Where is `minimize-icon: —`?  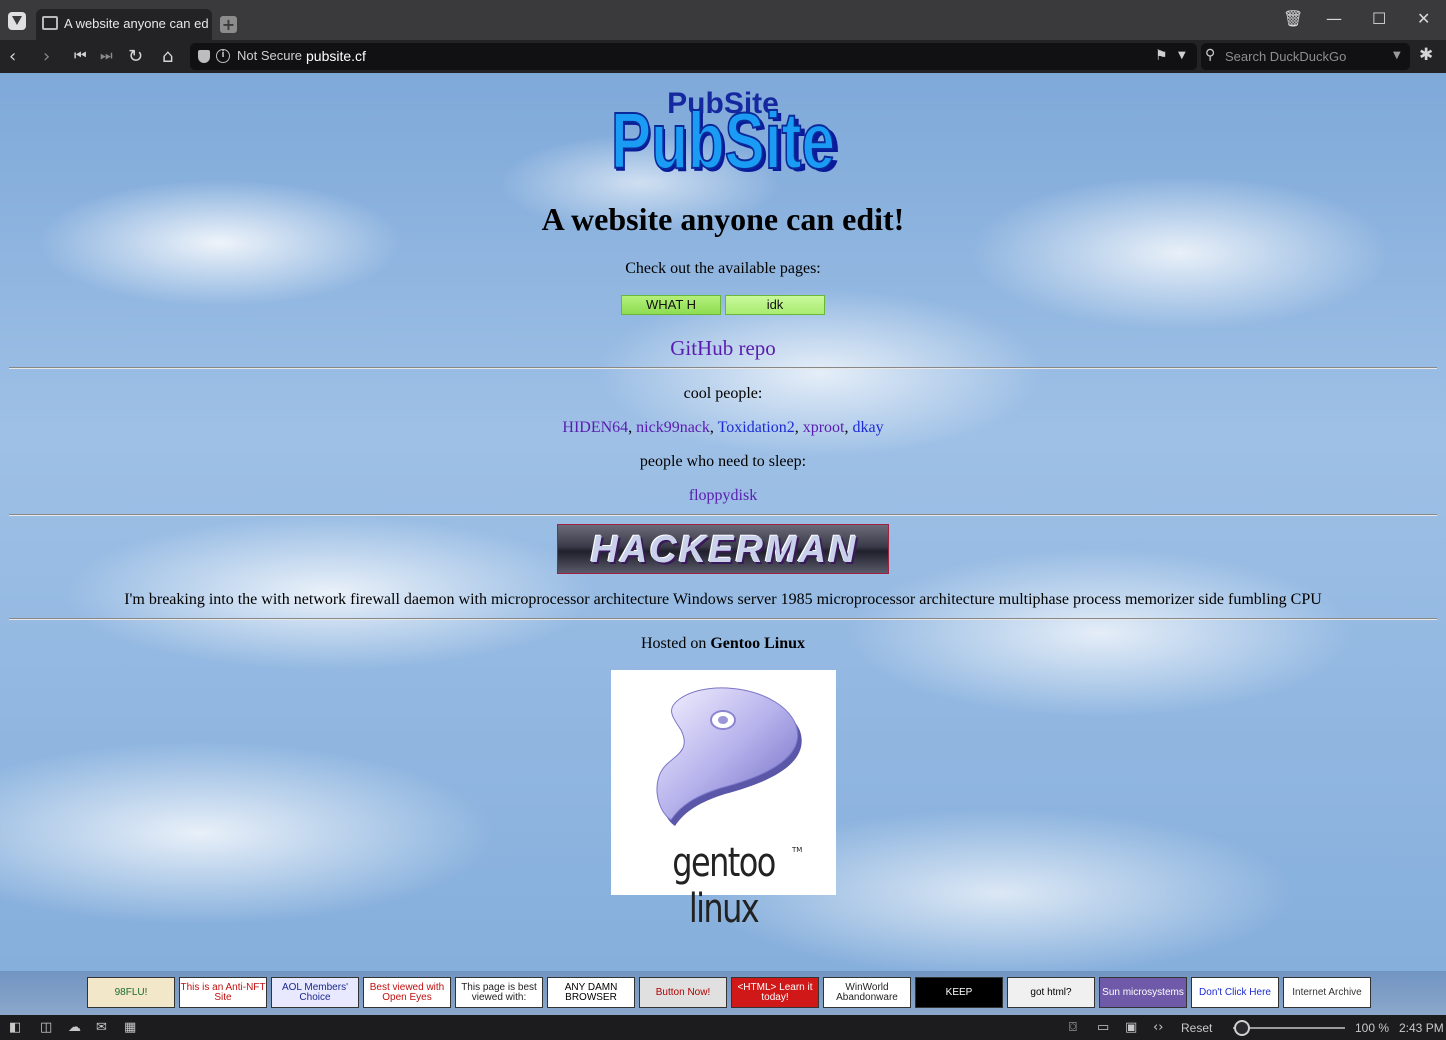 minimize-icon: — is located at coordinates (1334, 18).